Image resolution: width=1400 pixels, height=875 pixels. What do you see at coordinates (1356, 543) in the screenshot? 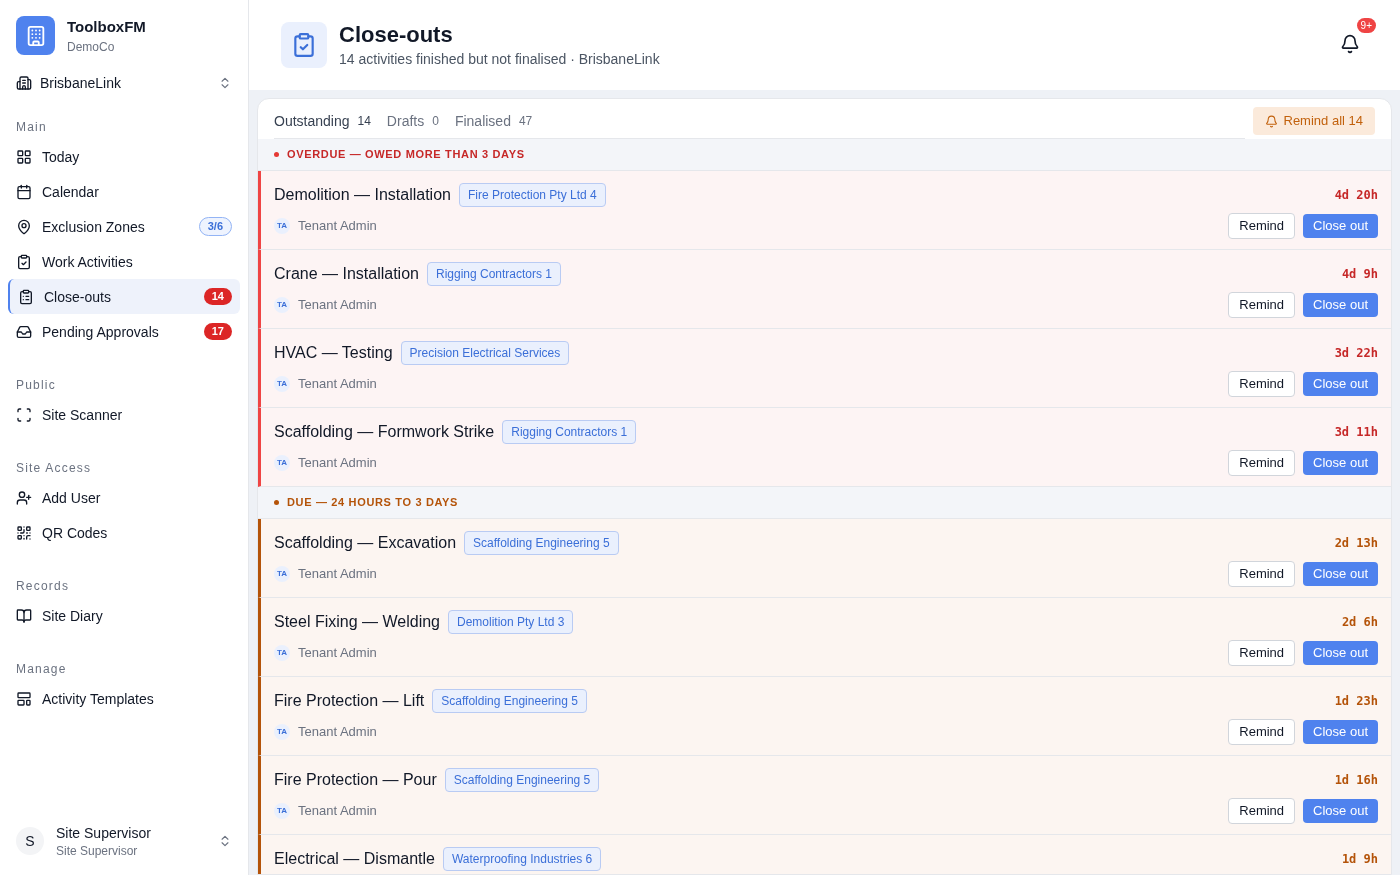
I see `time-owed: 2d 13h` at bounding box center [1356, 543].